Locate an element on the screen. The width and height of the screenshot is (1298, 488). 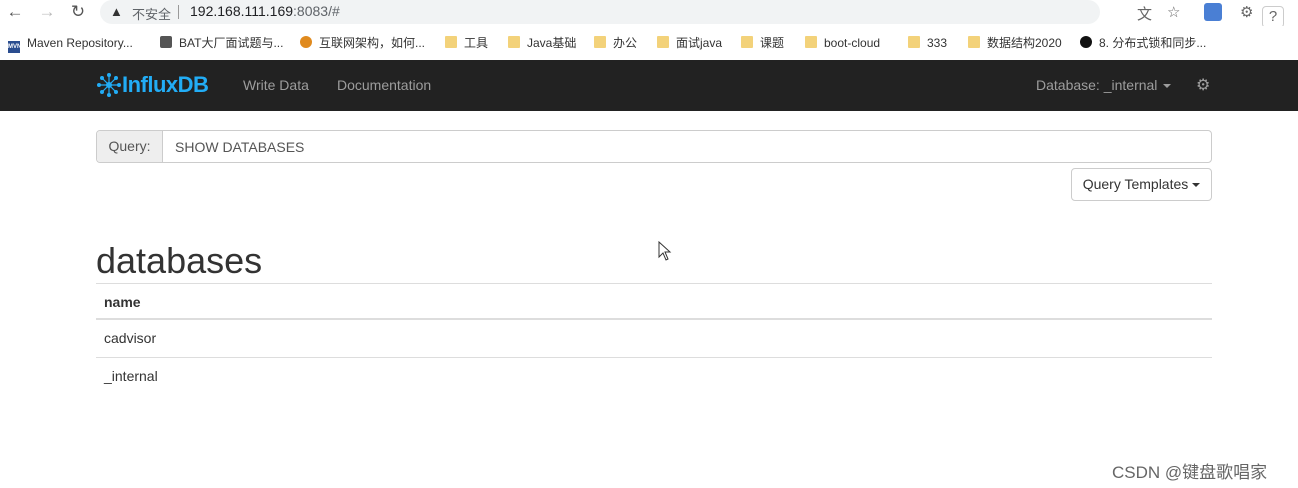
gear-icon: ⚙ is located at coordinates (1203, 85).